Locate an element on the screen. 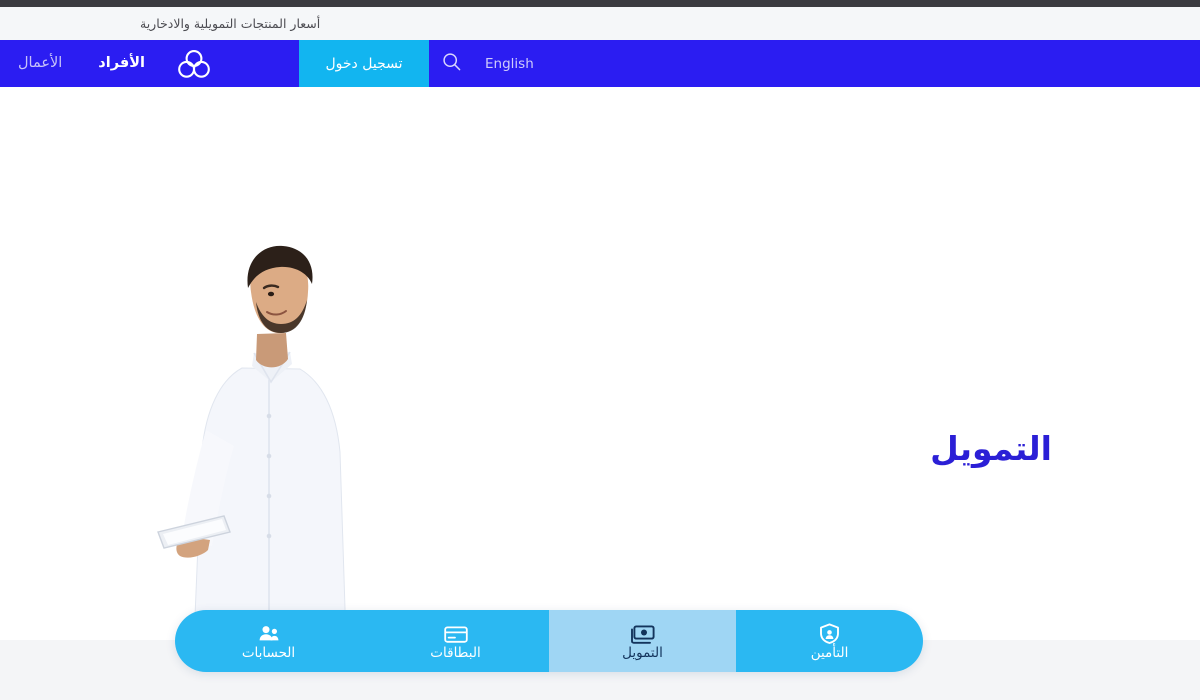 Image resolution: width=1200 pixels, height=700 pixels. hero-person-image is located at coordinates (280, 440).